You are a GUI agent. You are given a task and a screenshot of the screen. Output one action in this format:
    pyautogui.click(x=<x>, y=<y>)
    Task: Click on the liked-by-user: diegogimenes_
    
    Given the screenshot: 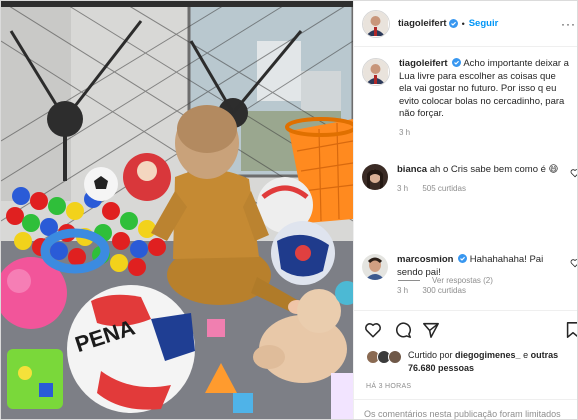 What is the action you would take?
    pyautogui.click(x=488, y=355)
    